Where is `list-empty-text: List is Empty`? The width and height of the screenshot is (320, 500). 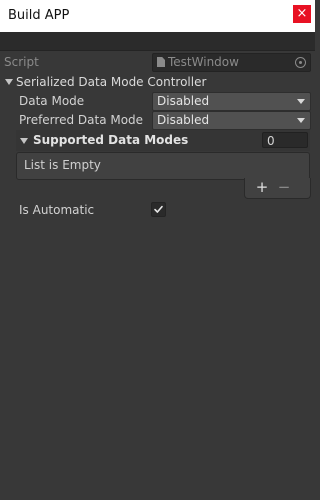 list-empty-text: List is Empty is located at coordinates (62, 165).